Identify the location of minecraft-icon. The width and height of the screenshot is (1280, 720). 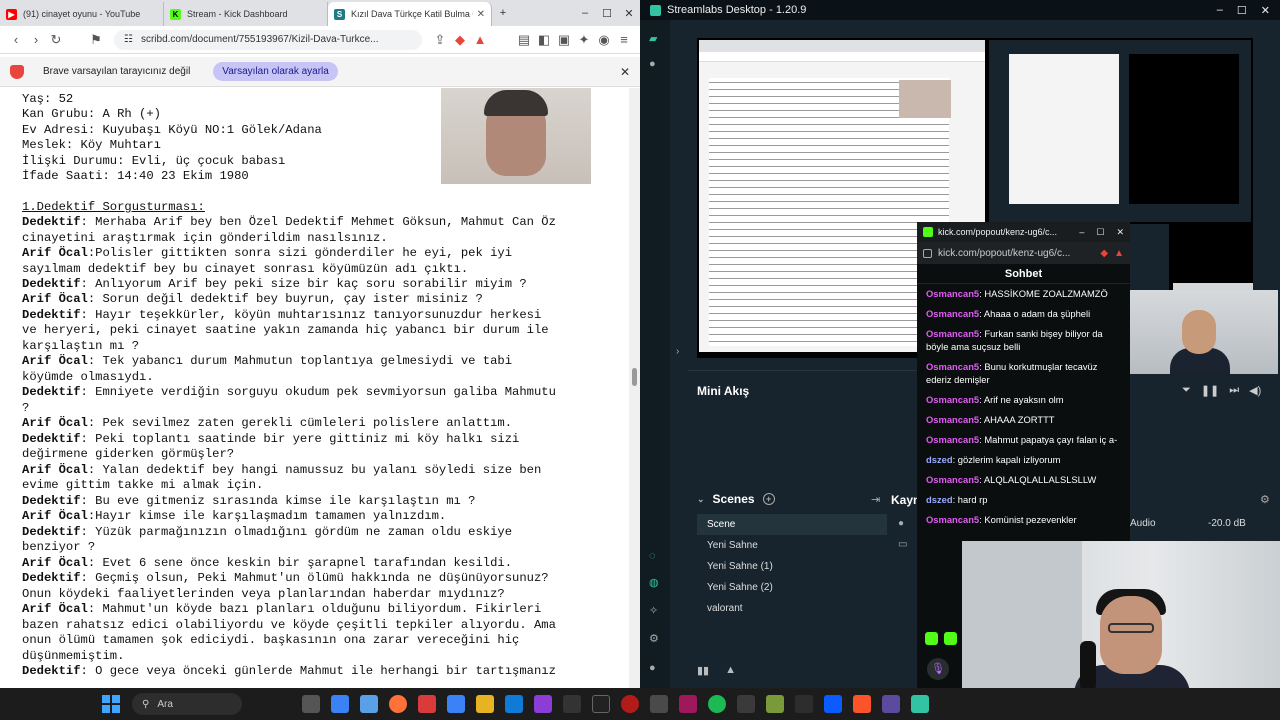
(775, 704).